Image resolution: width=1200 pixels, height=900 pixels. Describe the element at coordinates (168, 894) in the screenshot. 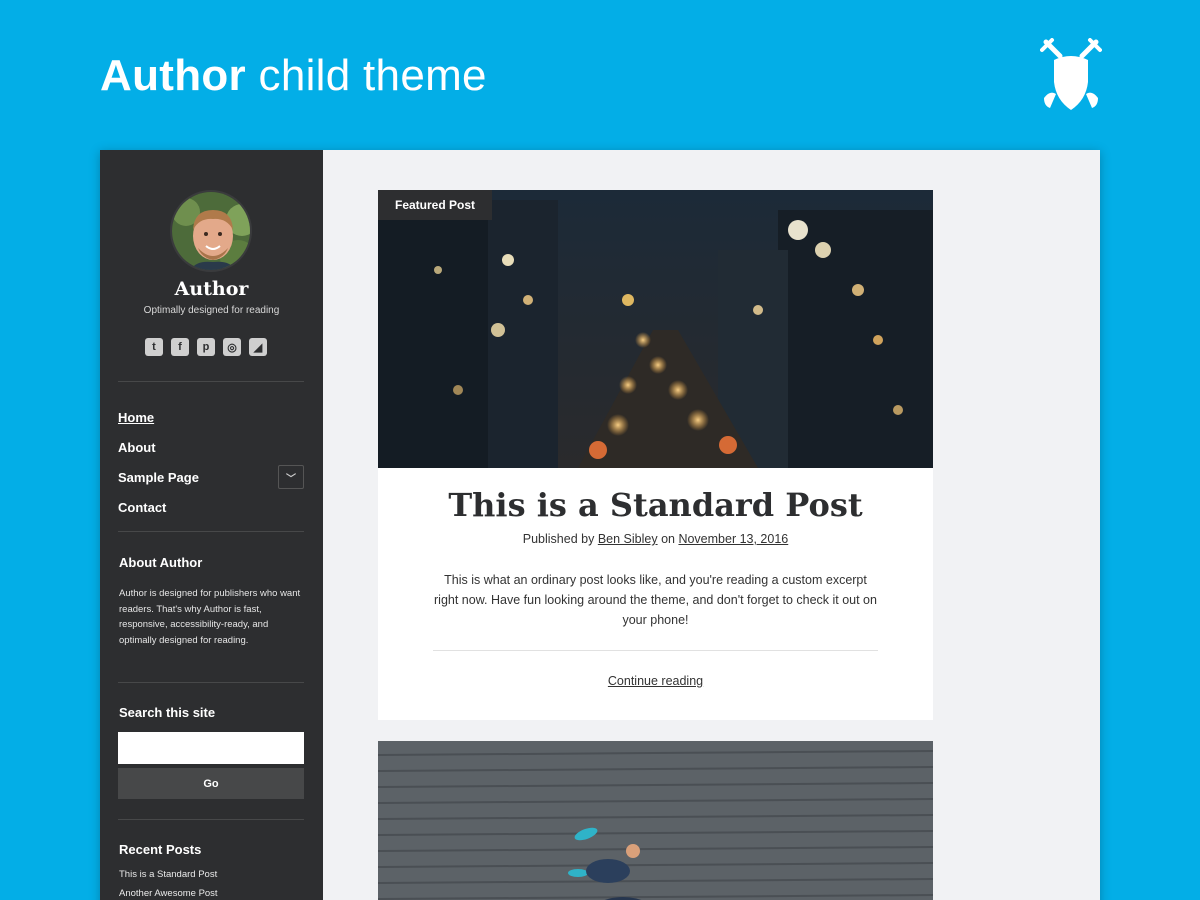

I see `recent-post-link: Another Awesome Post` at that location.